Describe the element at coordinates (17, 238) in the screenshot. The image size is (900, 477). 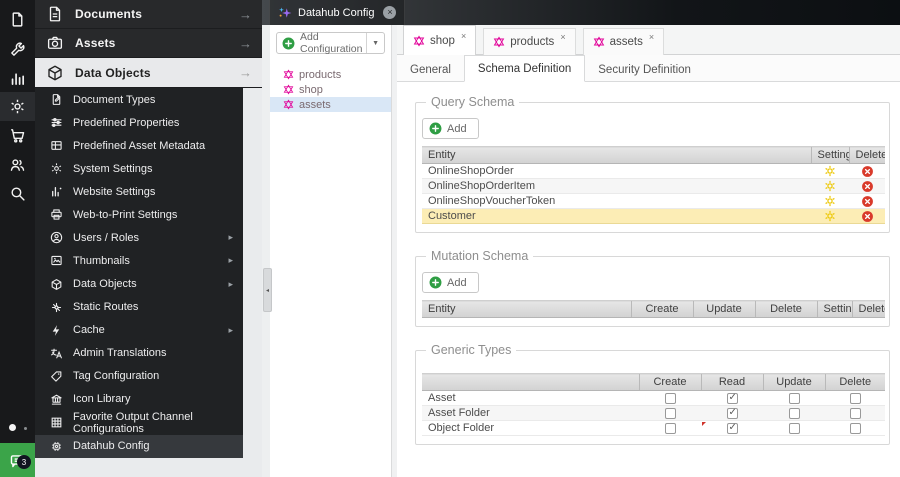
I see `icon-rail: 3` at that location.